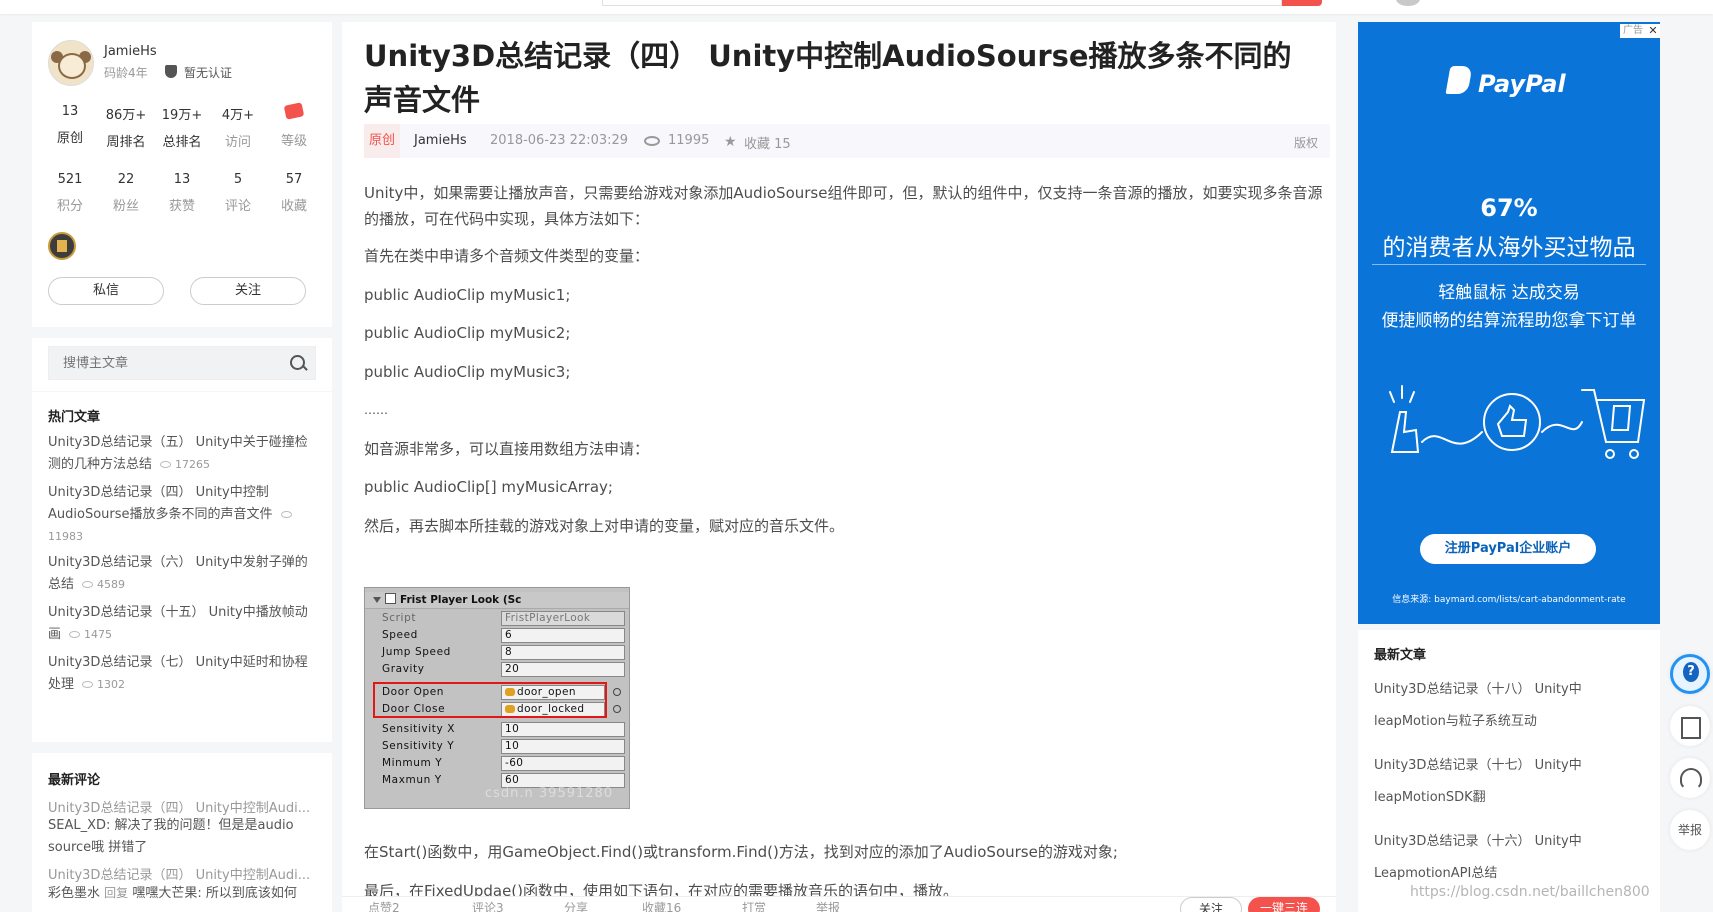  What do you see at coordinates (661, 905) in the screenshot?
I see `collect-button: 收藏16` at bounding box center [661, 905].